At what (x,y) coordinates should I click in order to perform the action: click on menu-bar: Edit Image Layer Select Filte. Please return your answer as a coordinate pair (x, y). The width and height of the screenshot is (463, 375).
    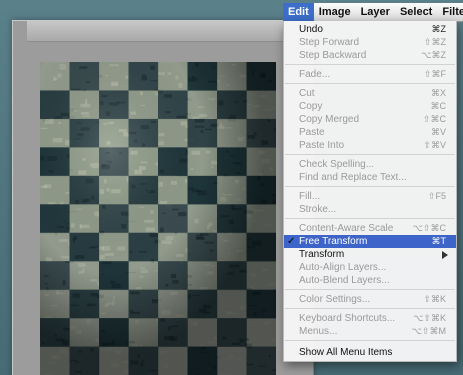
    Looking at the image, I should click on (373, 12).